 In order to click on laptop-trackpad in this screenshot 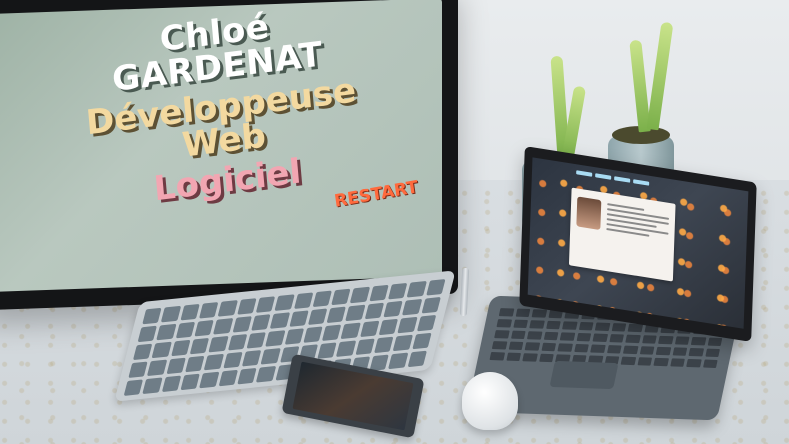, I will do `click(584, 375)`.